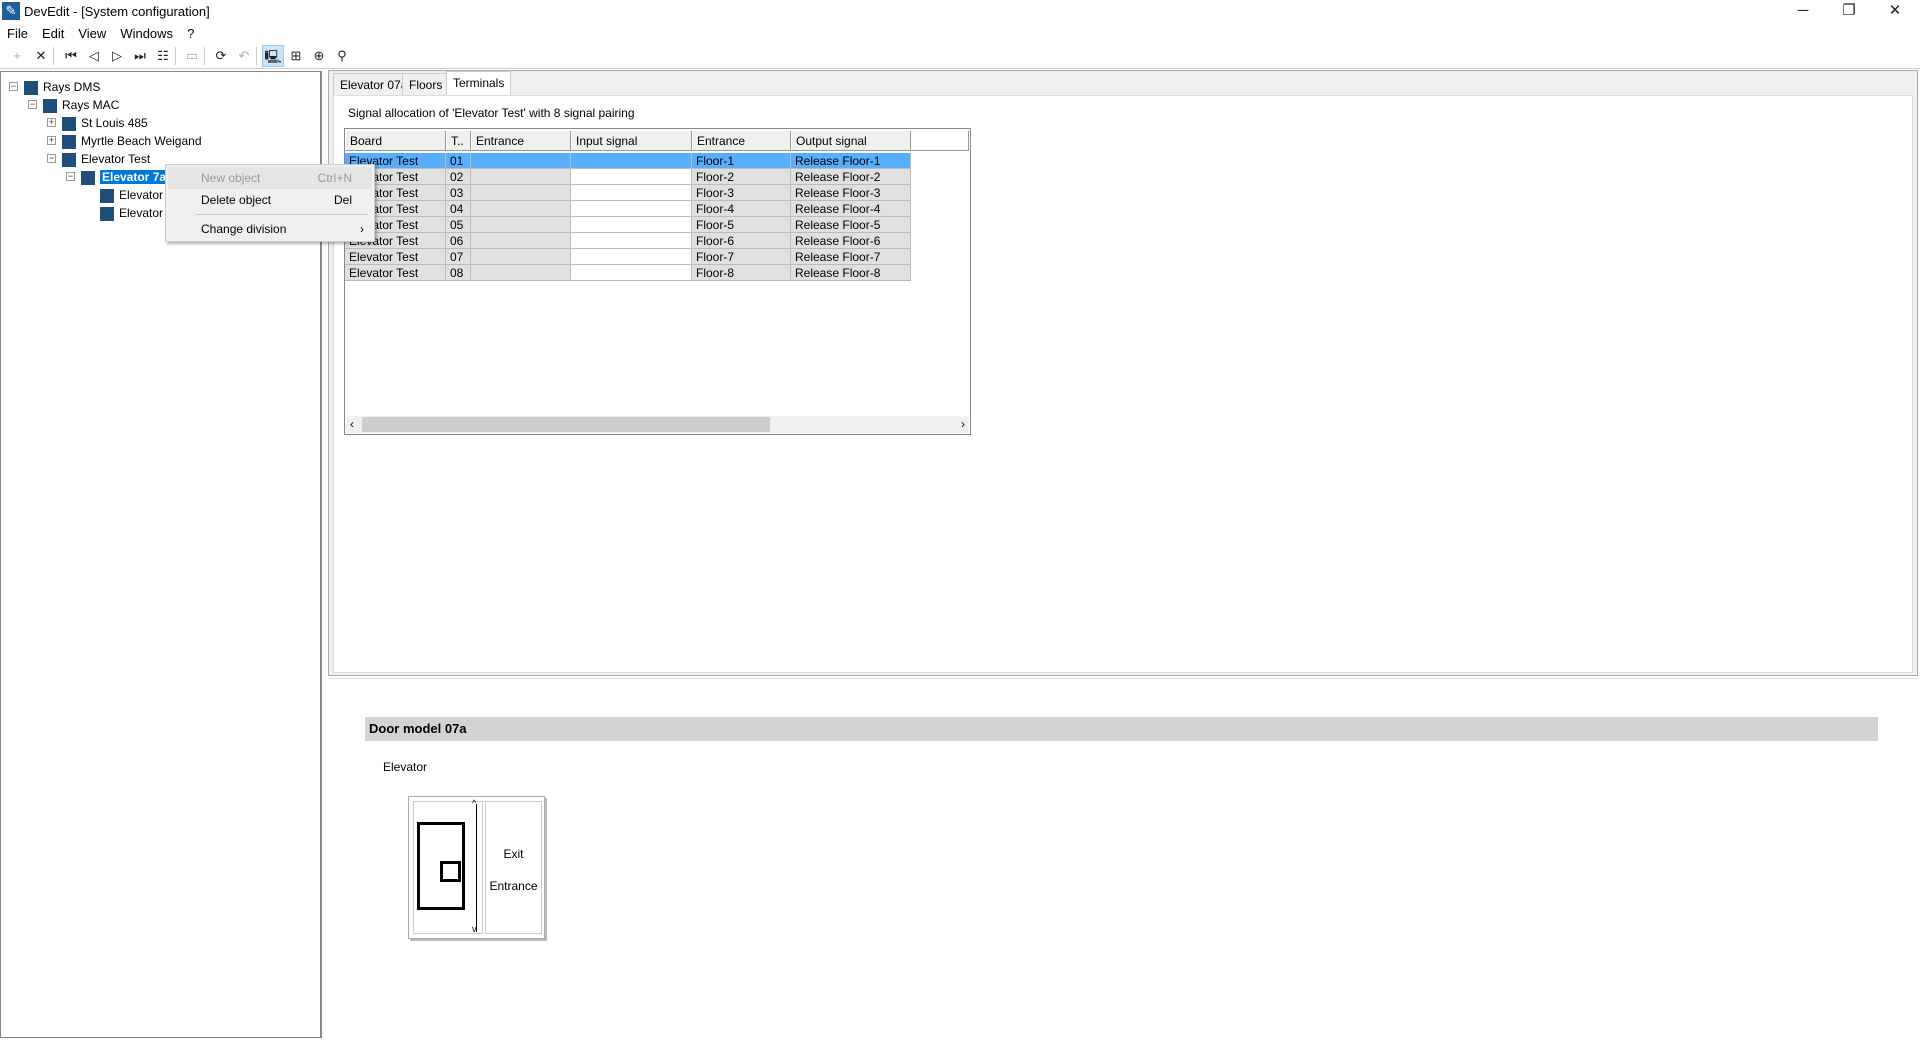 Image resolution: width=1920 pixels, height=1040 pixels. I want to click on menu-windows: Windows, so click(146, 33).